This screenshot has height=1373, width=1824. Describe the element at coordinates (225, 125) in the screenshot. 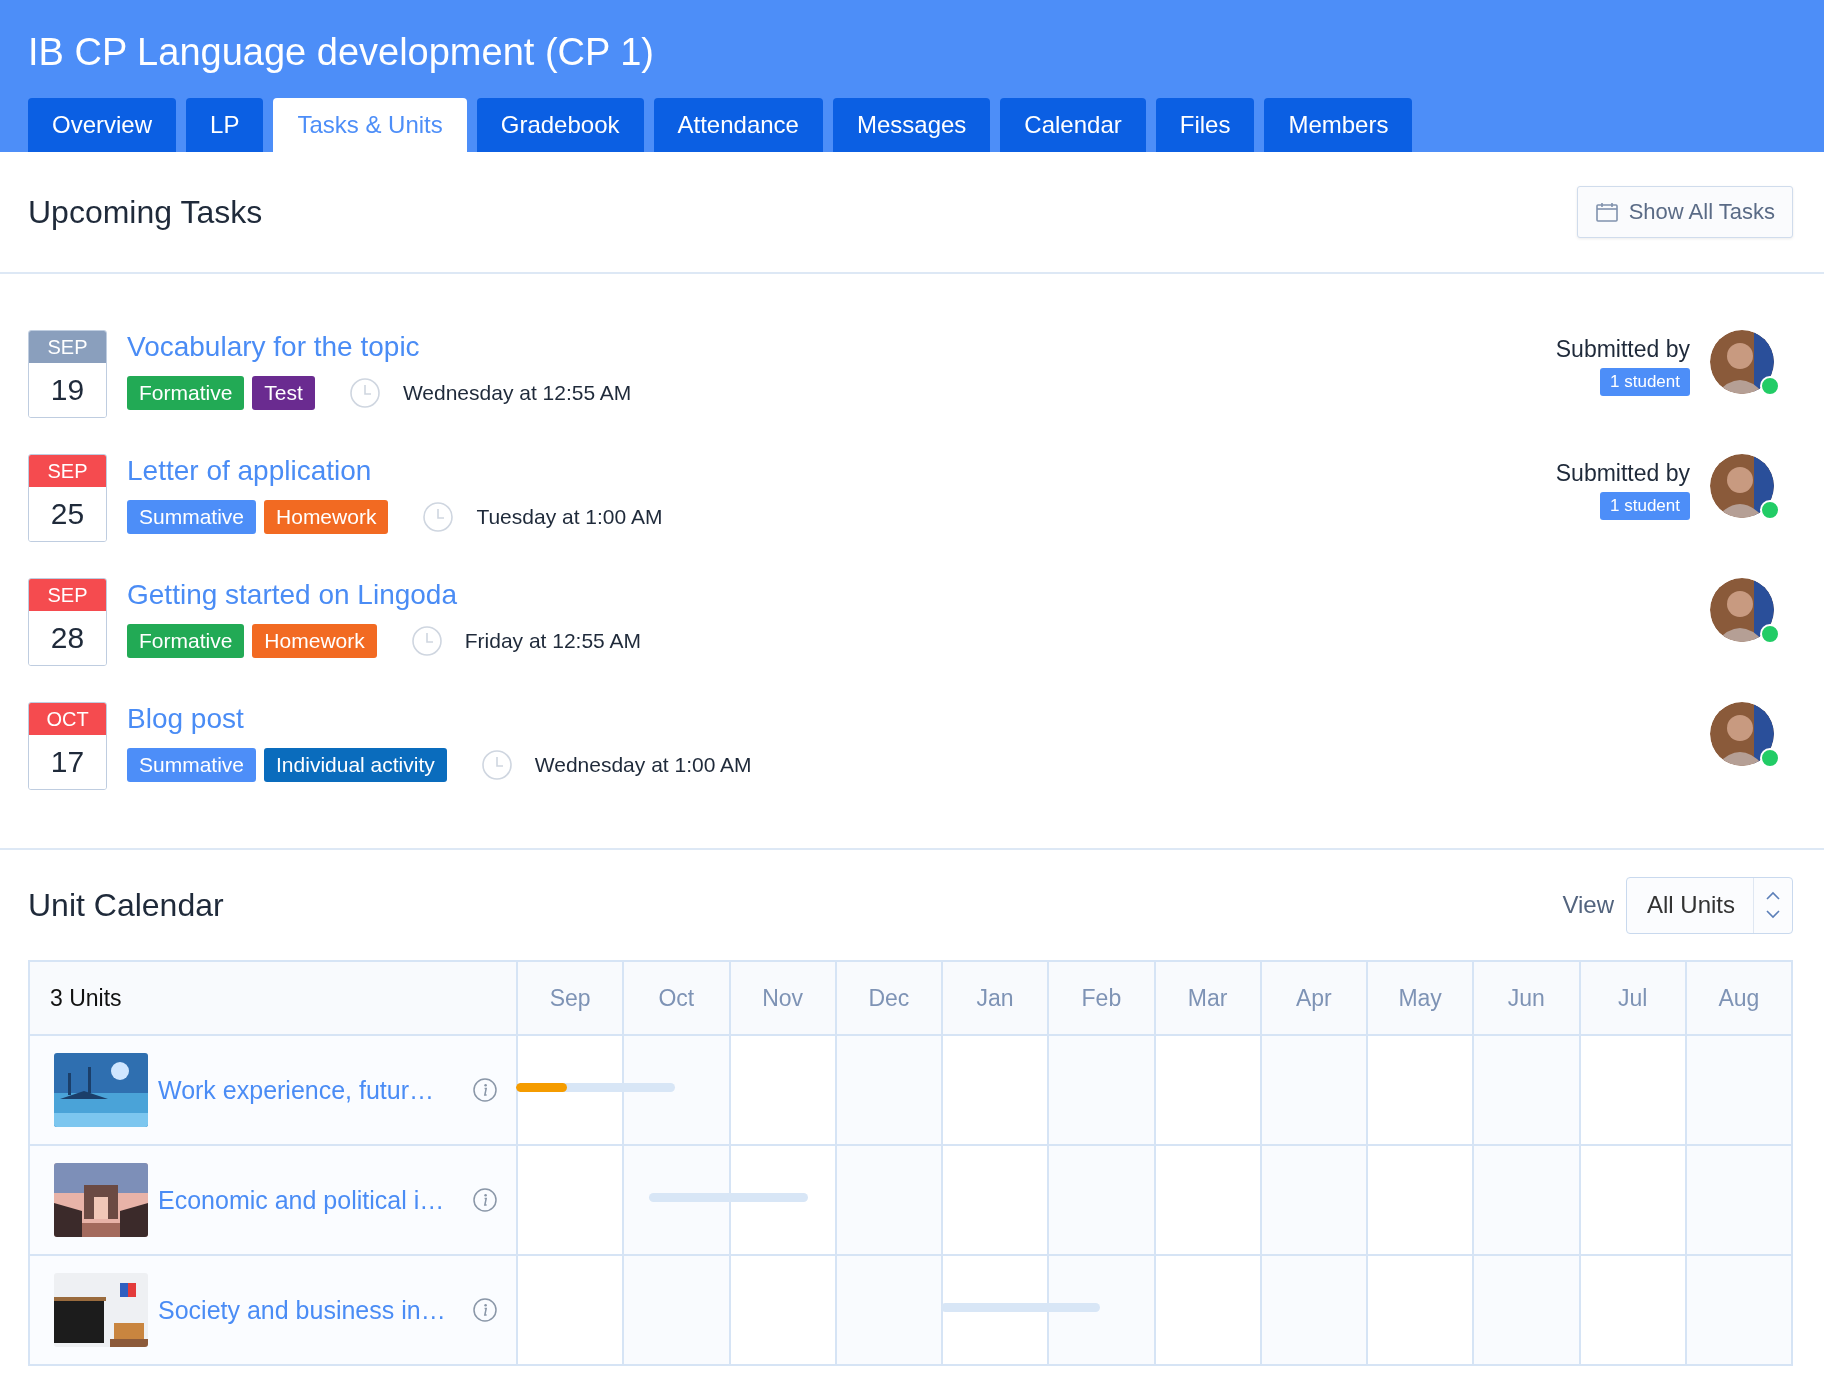

I see `tab: LP` at that location.